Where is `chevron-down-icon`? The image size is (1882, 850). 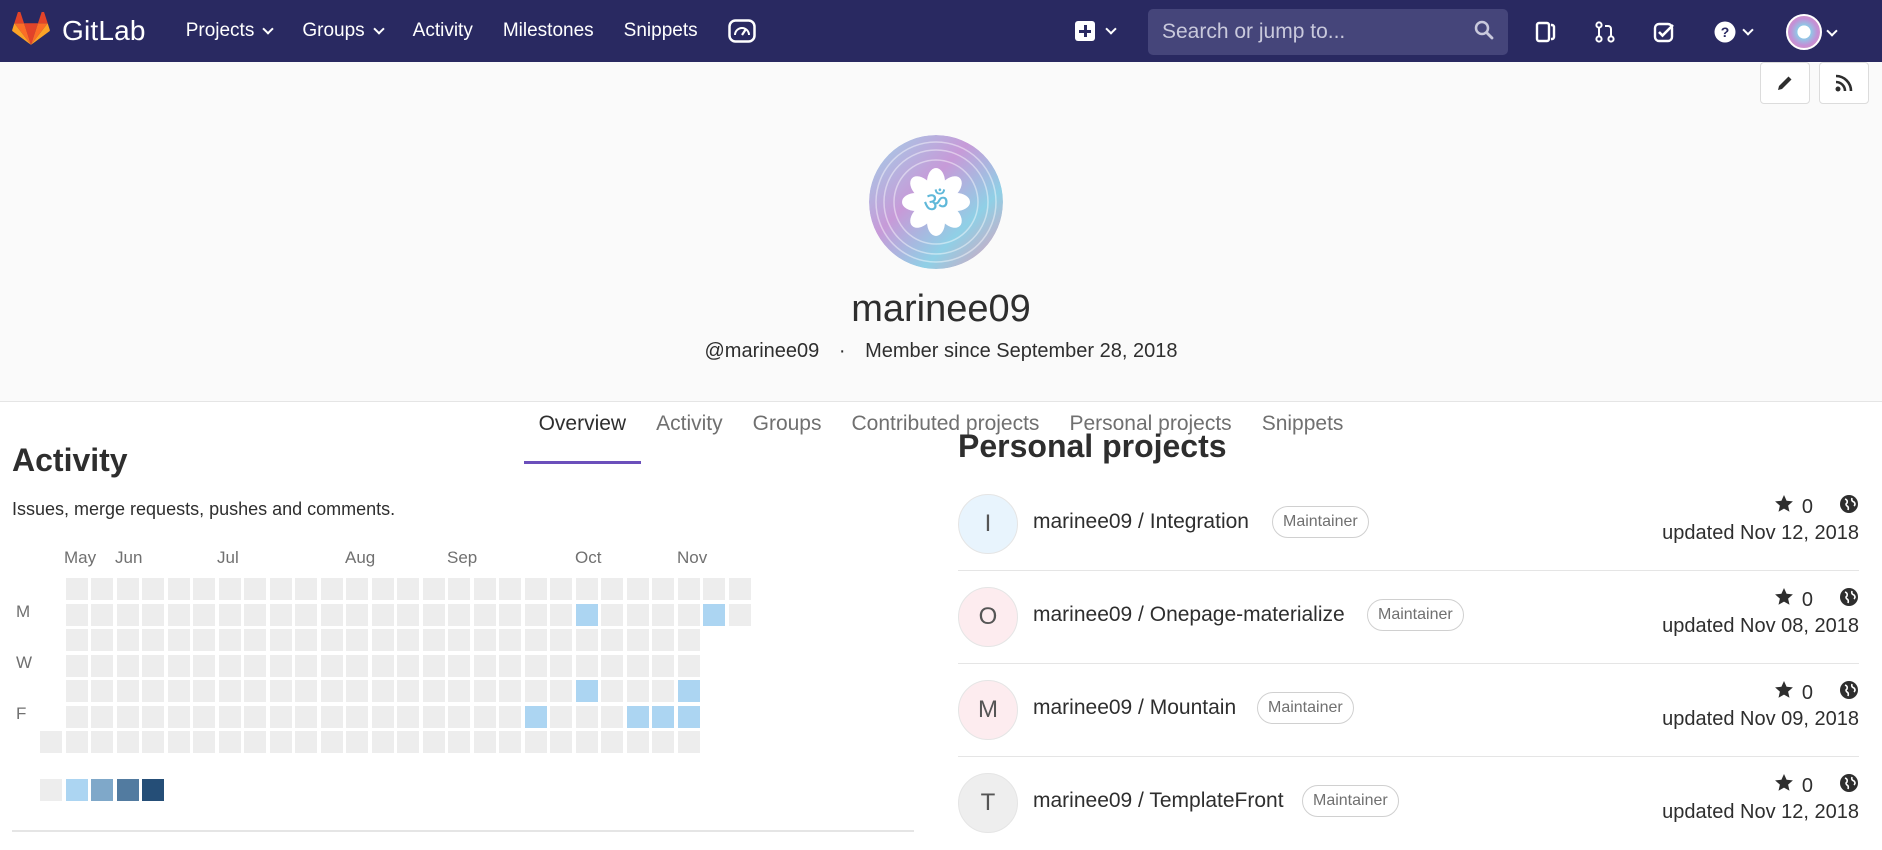
chevron-down-icon is located at coordinates (1832, 31).